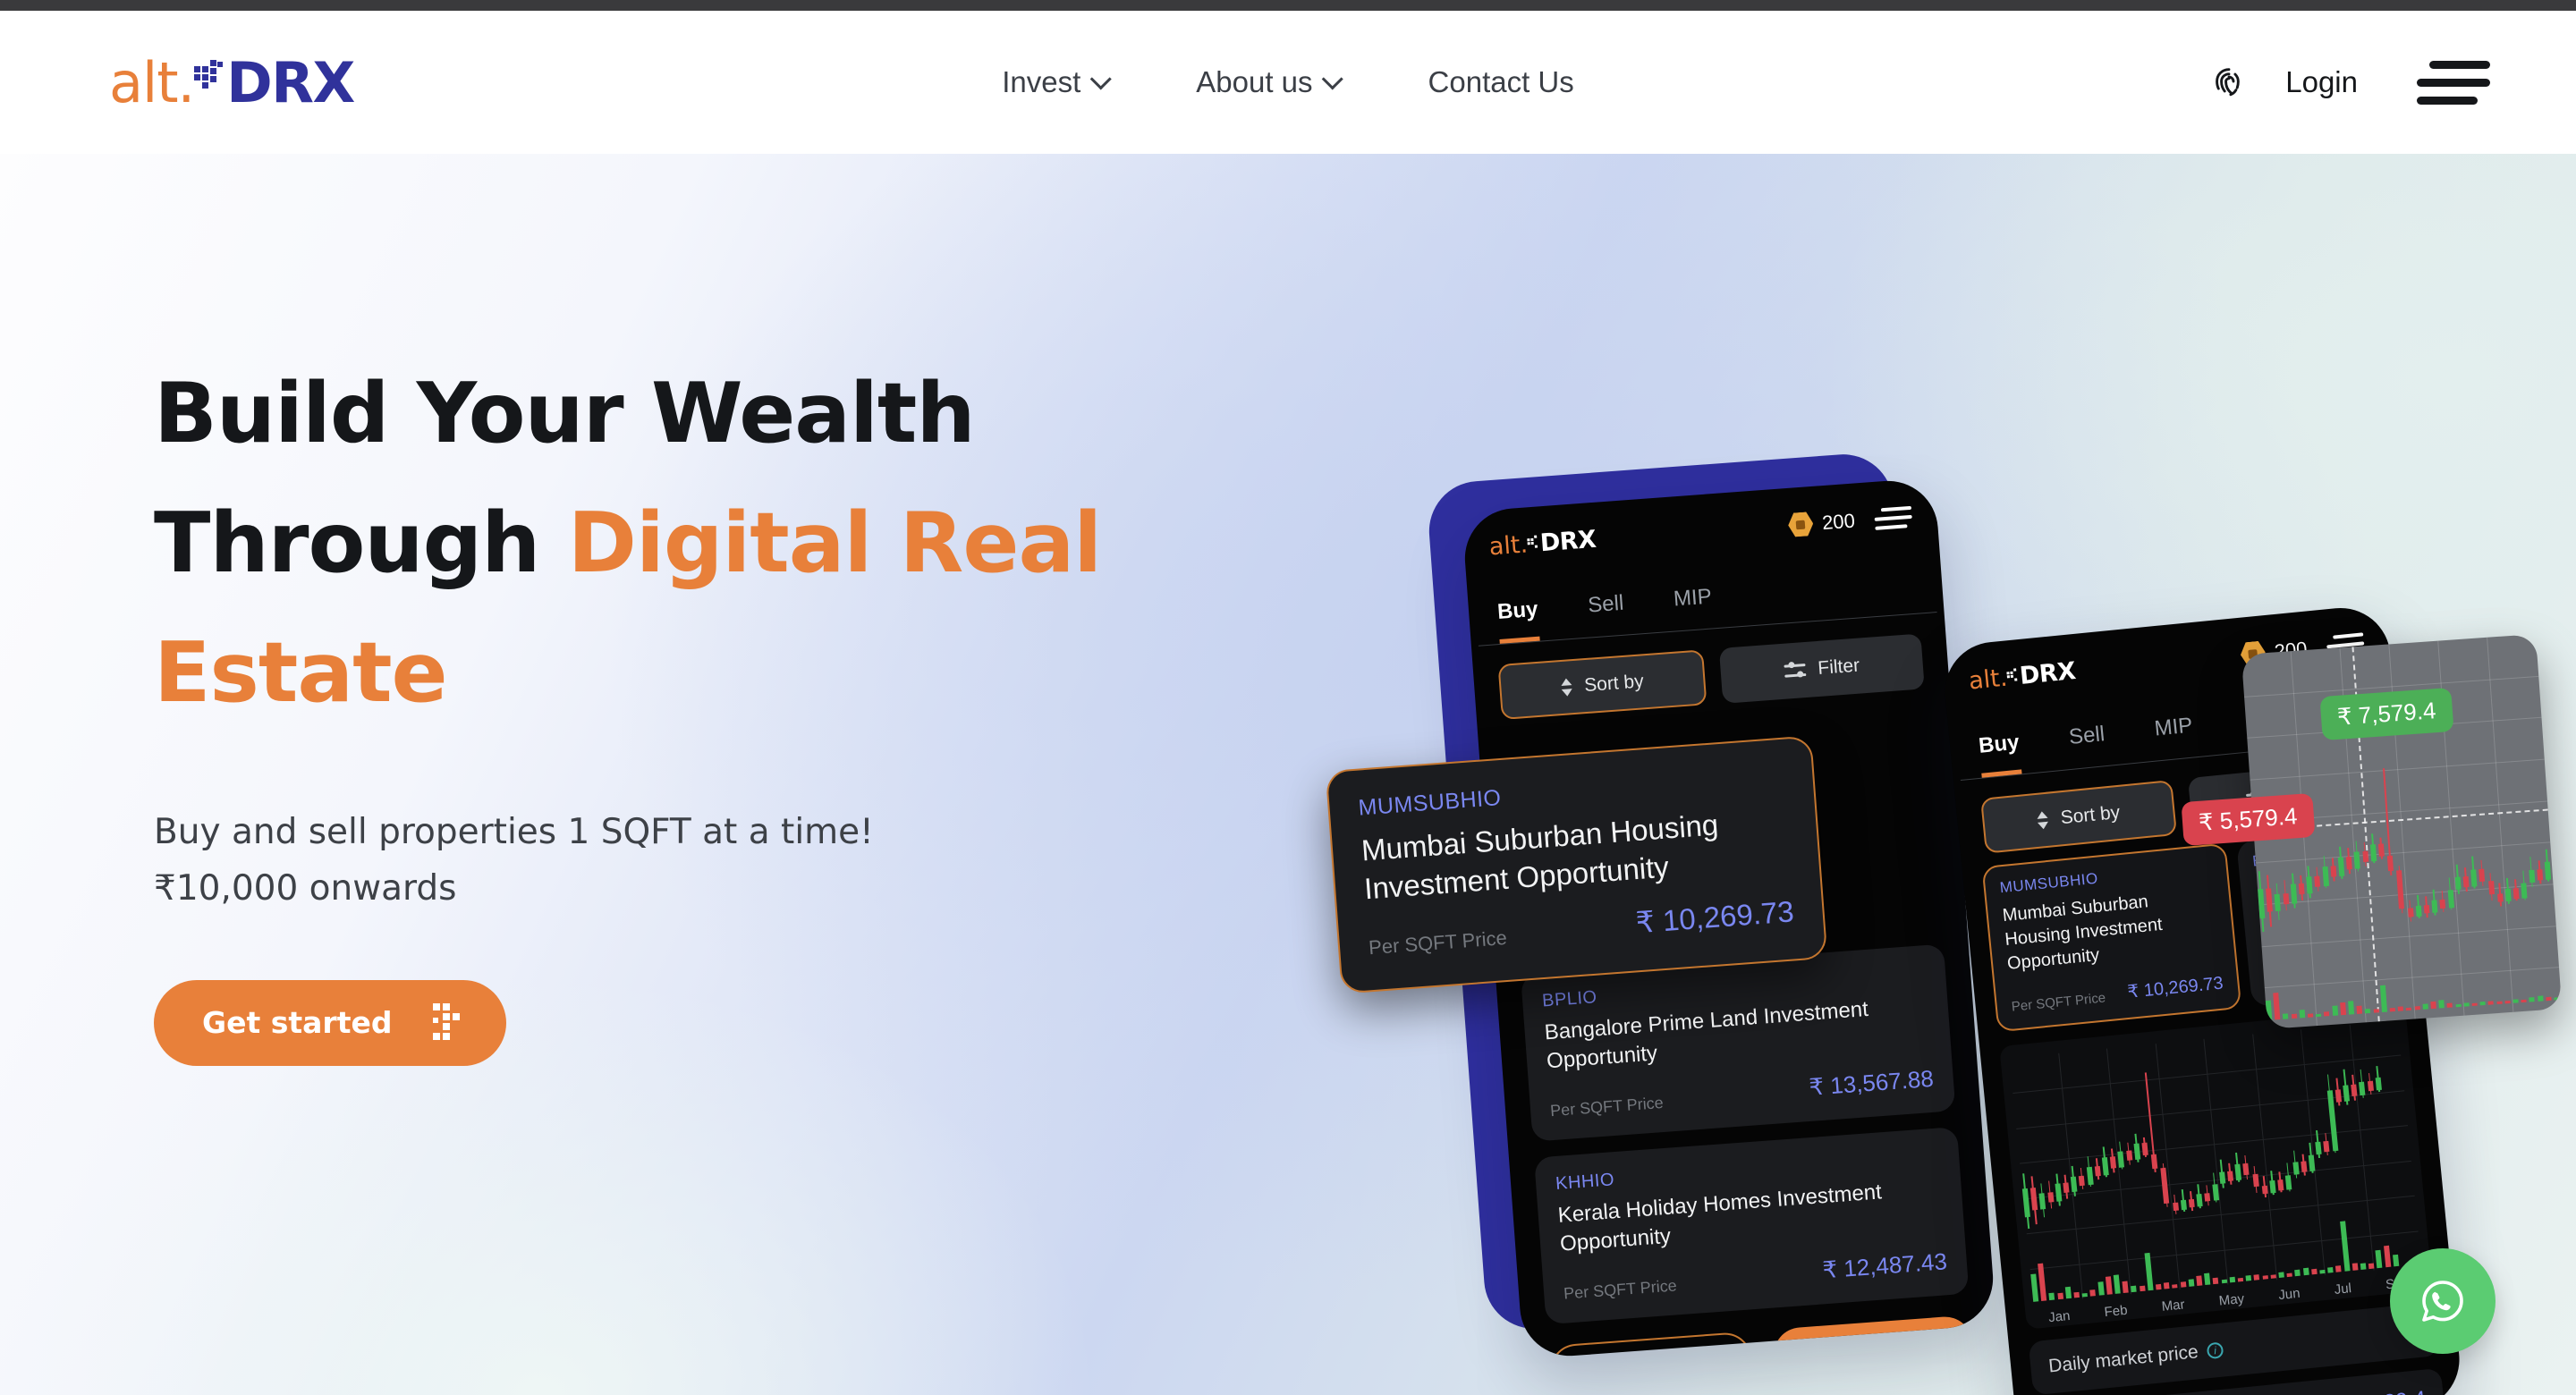 The width and height of the screenshot is (2576, 1395). Describe the element at coordinates (2123, 1359) in the screenshot. I see `daily-market-price-label: Daily market price` at that location.